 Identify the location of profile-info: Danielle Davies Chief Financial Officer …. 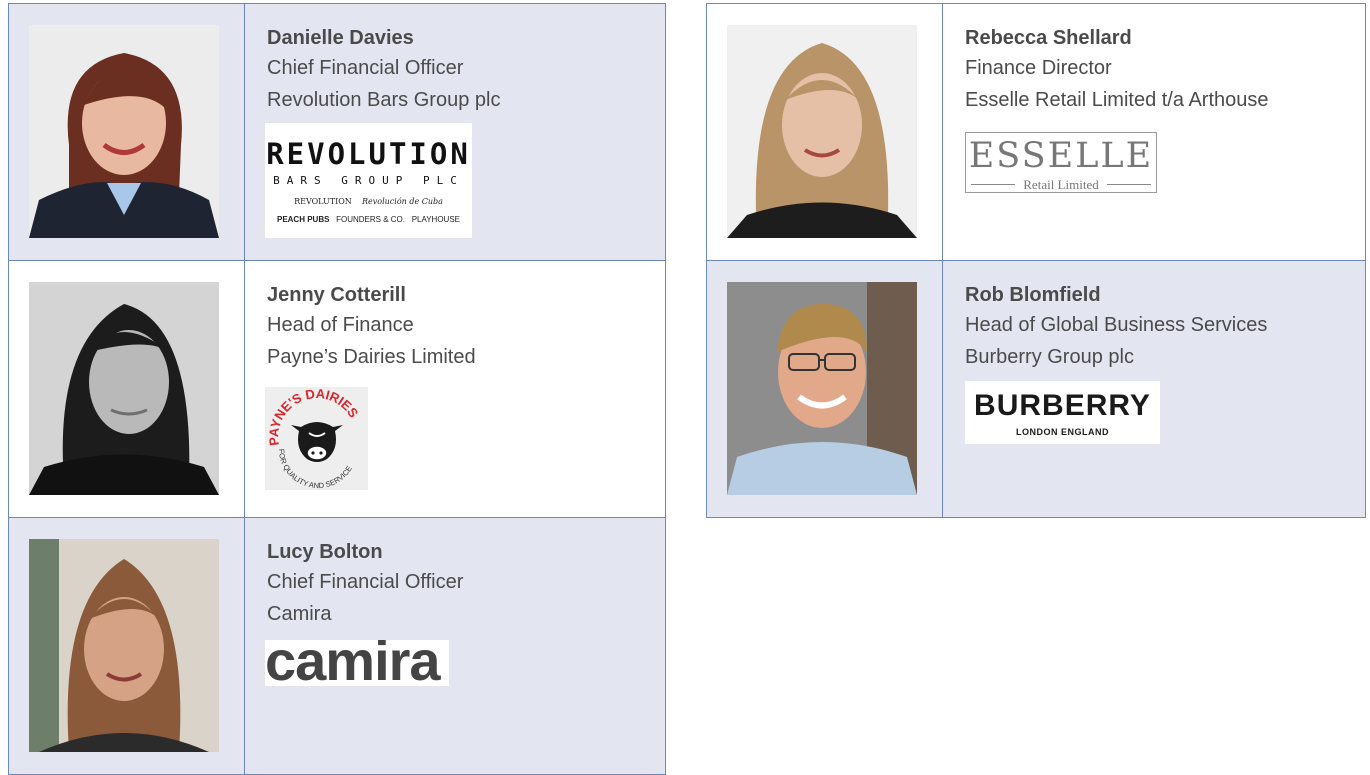
(461, 70).